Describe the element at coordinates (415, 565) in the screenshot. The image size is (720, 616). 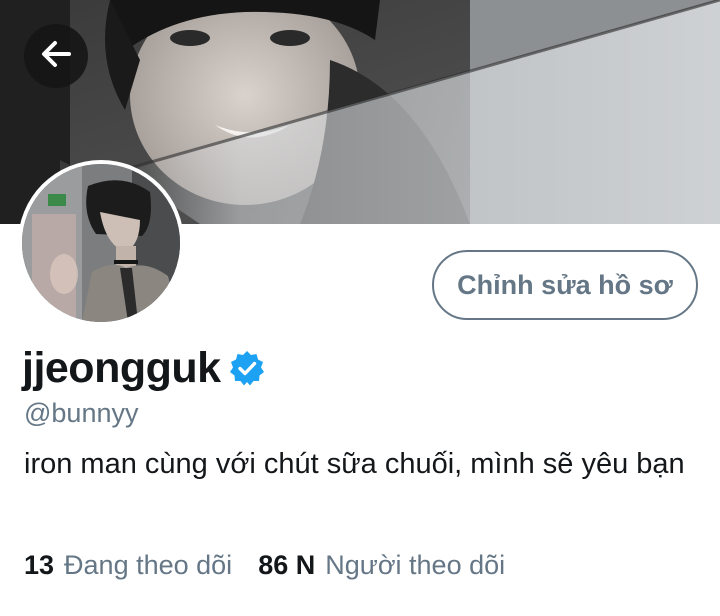
I see `followers-label: Người theo dõi` at that location.